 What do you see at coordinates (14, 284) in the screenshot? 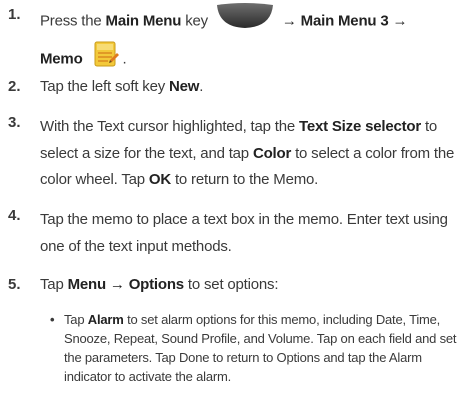
I see `step-number: 5.` at bounding box center [14, 284].